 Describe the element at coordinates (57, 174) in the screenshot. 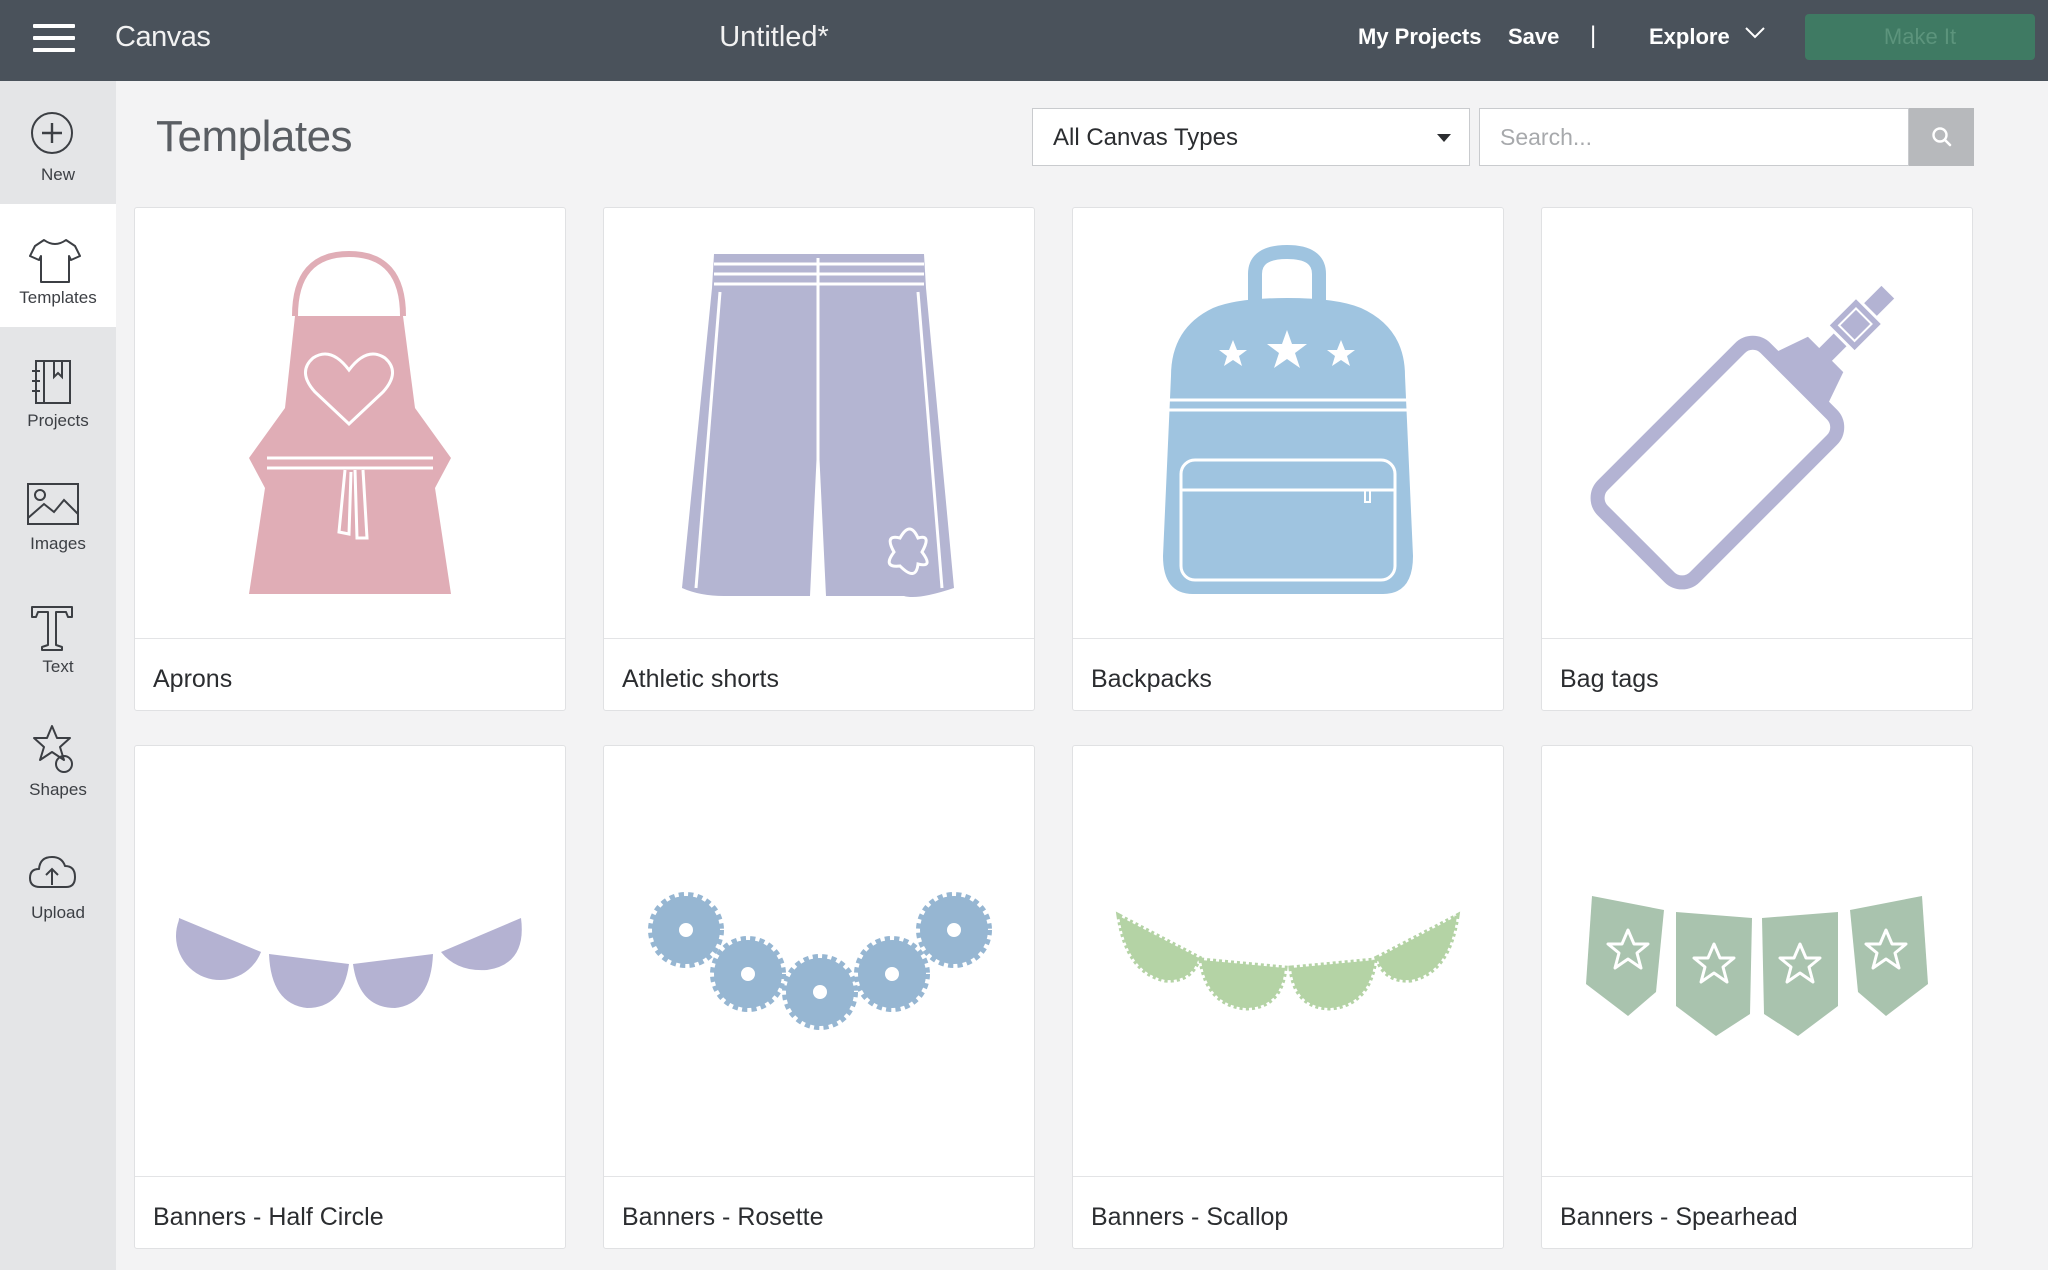

I see `sidebar-label-new: New` at that location.